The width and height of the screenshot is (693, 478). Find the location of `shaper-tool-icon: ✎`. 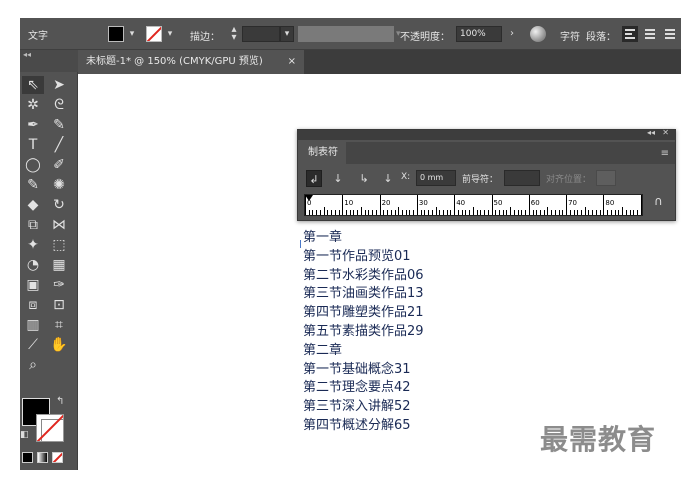

shaper-tool-icon: ✎ is located at coordinates (33, 185).